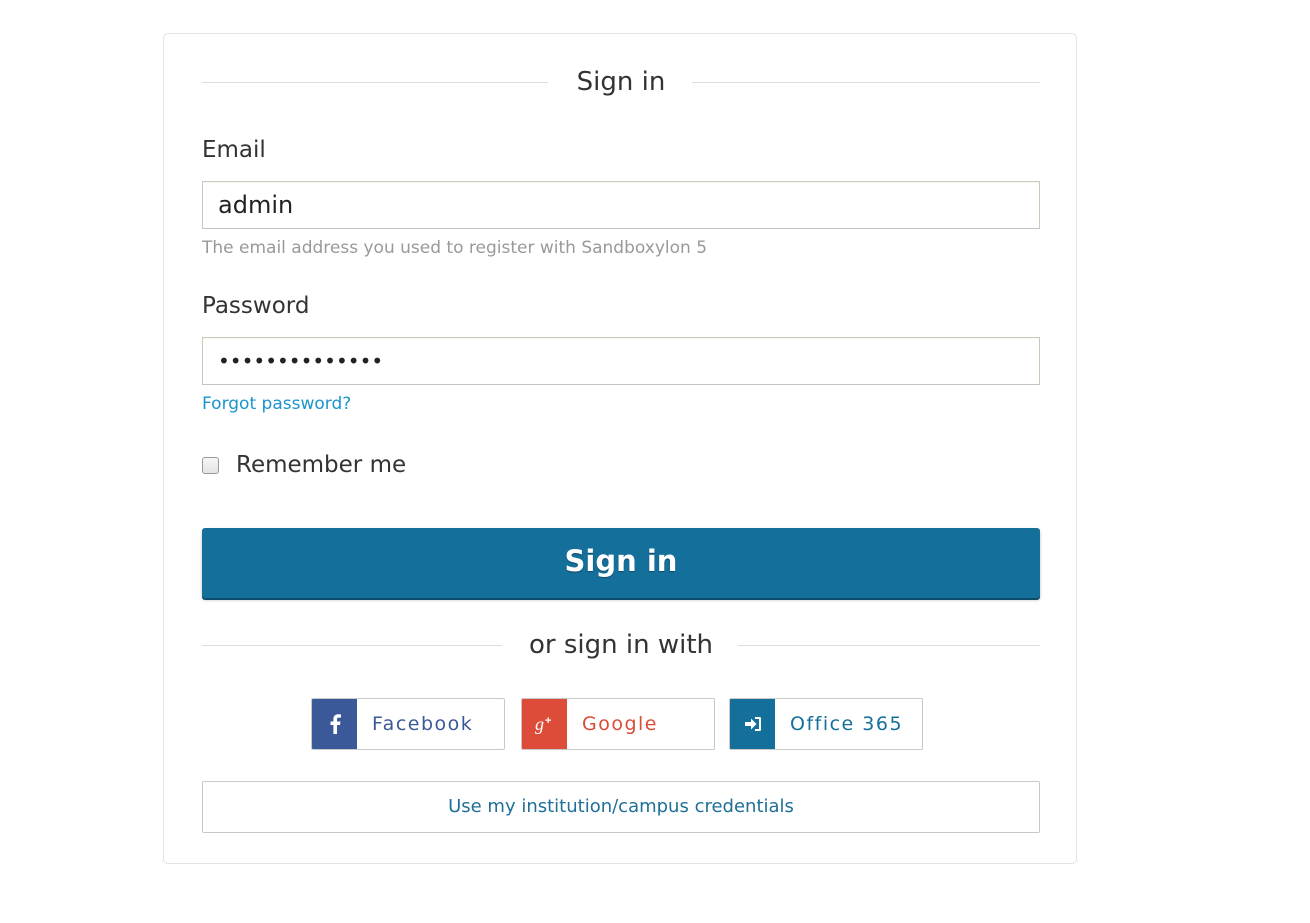 The image size is (1310, 923). I want to click on office365-button: Office 365, so click(826, 724).